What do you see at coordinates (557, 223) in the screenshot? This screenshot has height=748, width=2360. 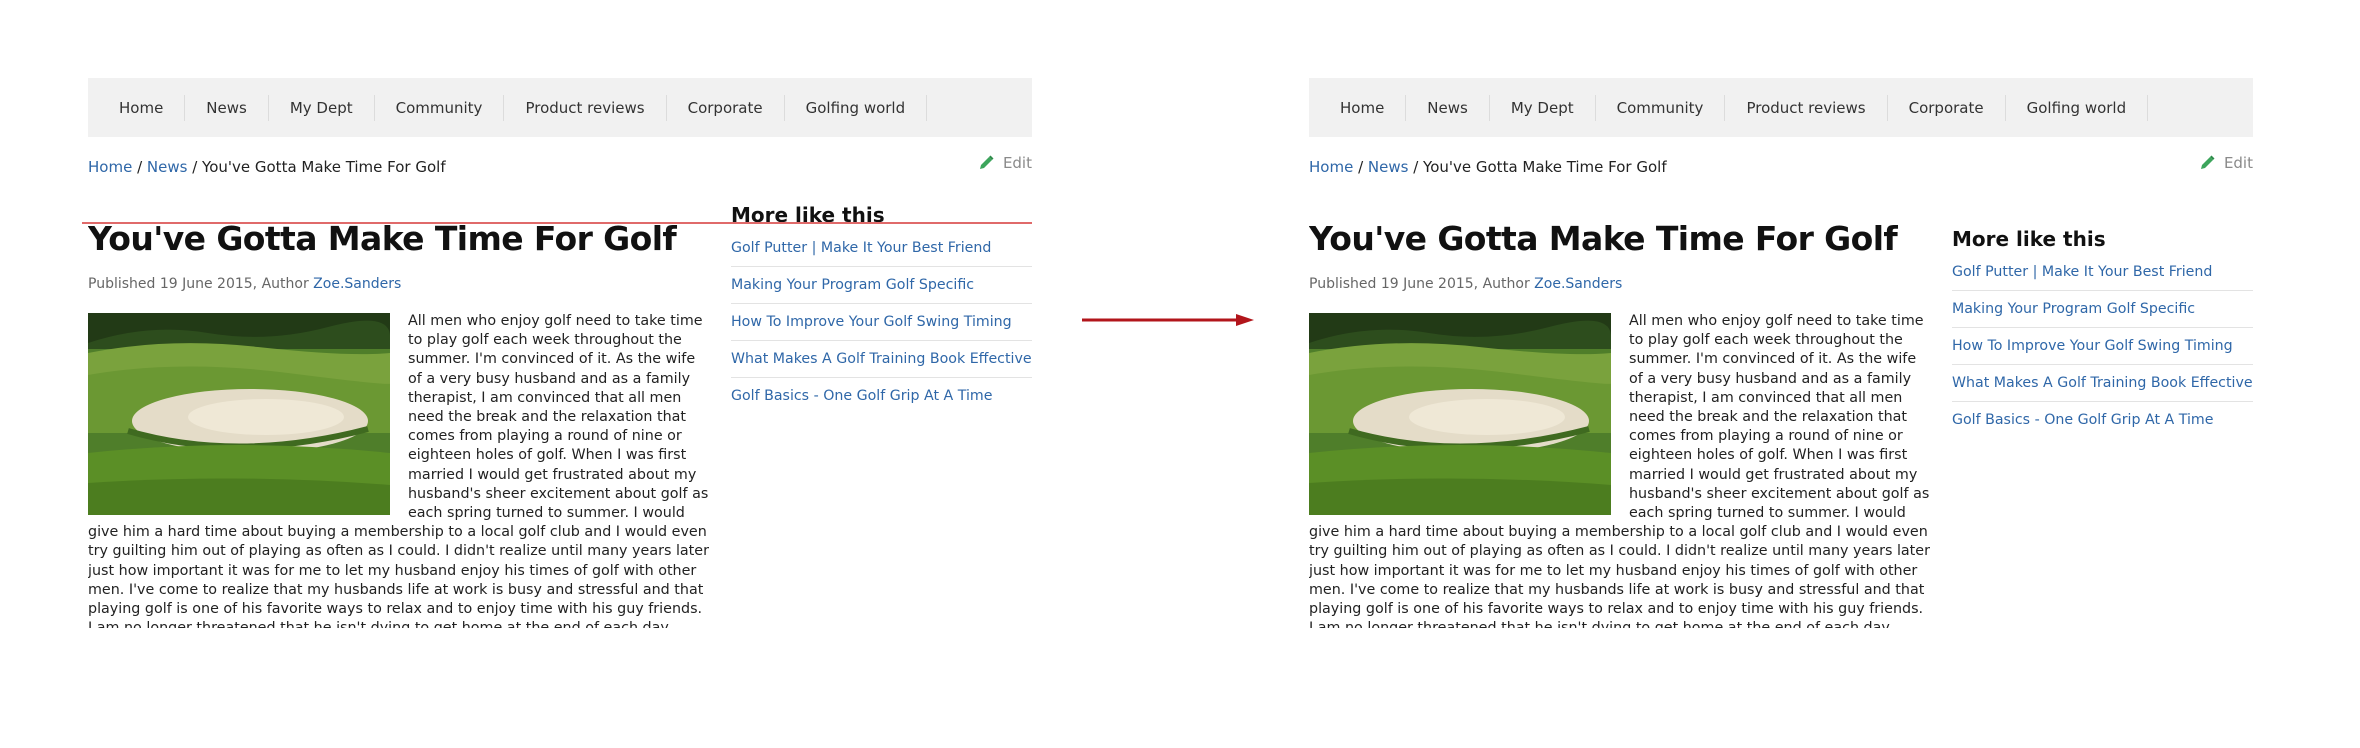 I see `alignment-guide-line` at bounding box center [557, 223].